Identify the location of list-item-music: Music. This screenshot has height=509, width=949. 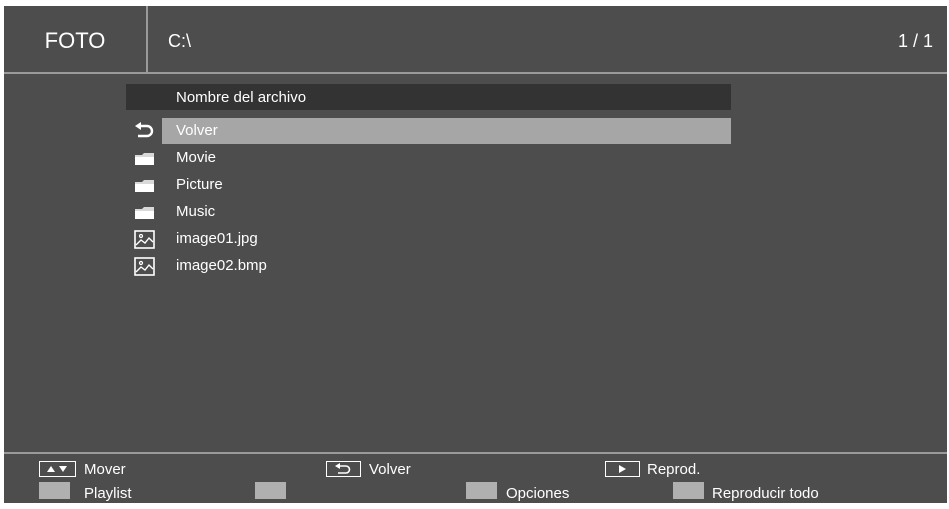
(428, 212).